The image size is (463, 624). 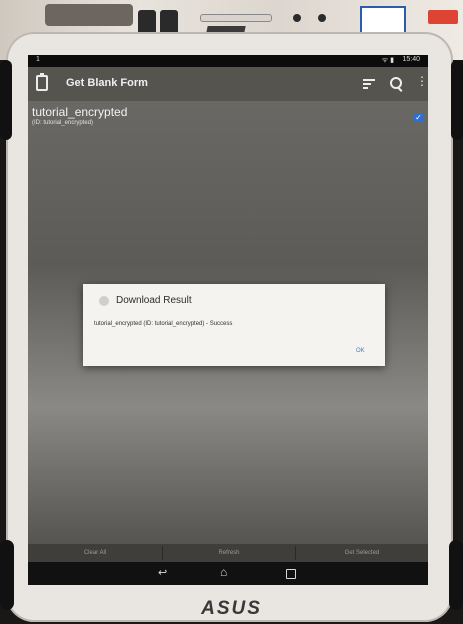 I want to click on sensor-dot, so click(x=322, y=18).